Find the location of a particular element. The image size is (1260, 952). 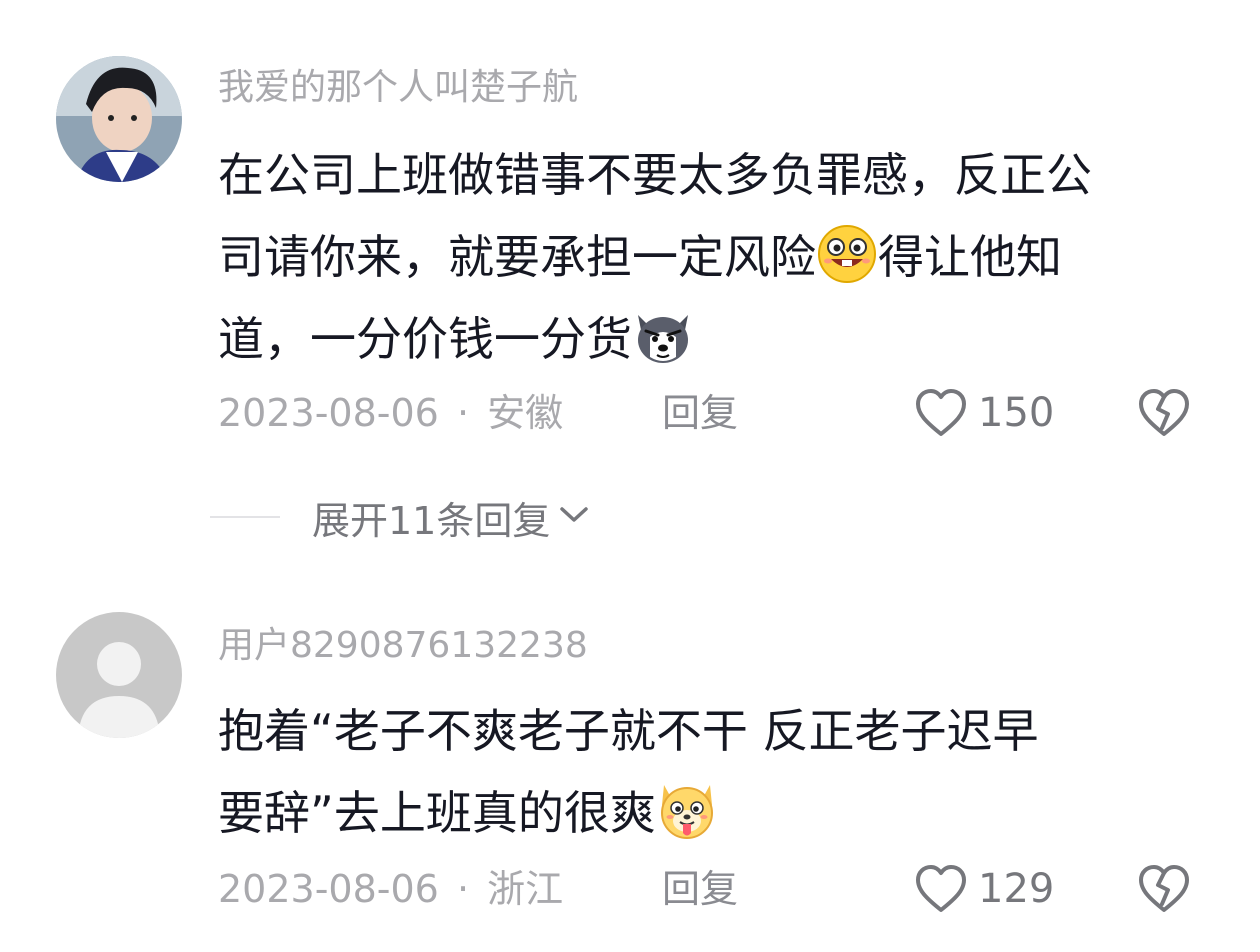

comment-username: 我爱的那个人叫楚子航 is located at coordinates (398, 88).